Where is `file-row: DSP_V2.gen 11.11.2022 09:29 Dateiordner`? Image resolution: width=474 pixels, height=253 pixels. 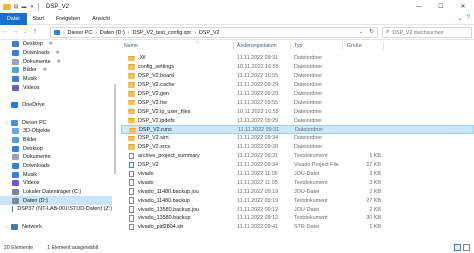 file-row: DSP_V2.gen 11.11.2022 09:29 Dateiordner is located at coordinates (297, 94).